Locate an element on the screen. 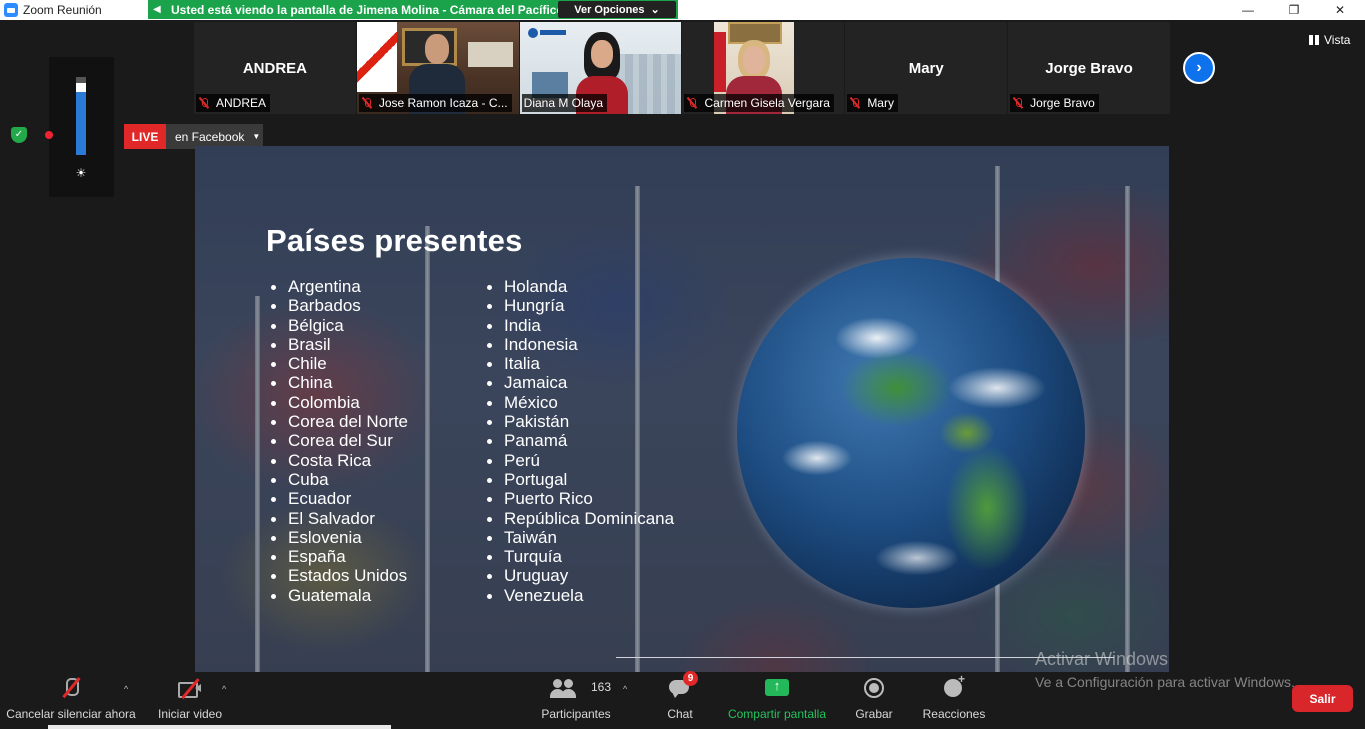 This screenshot has width=1365, height=729. participant-name-tag: ANDREA is located at coordinates (233, 103).